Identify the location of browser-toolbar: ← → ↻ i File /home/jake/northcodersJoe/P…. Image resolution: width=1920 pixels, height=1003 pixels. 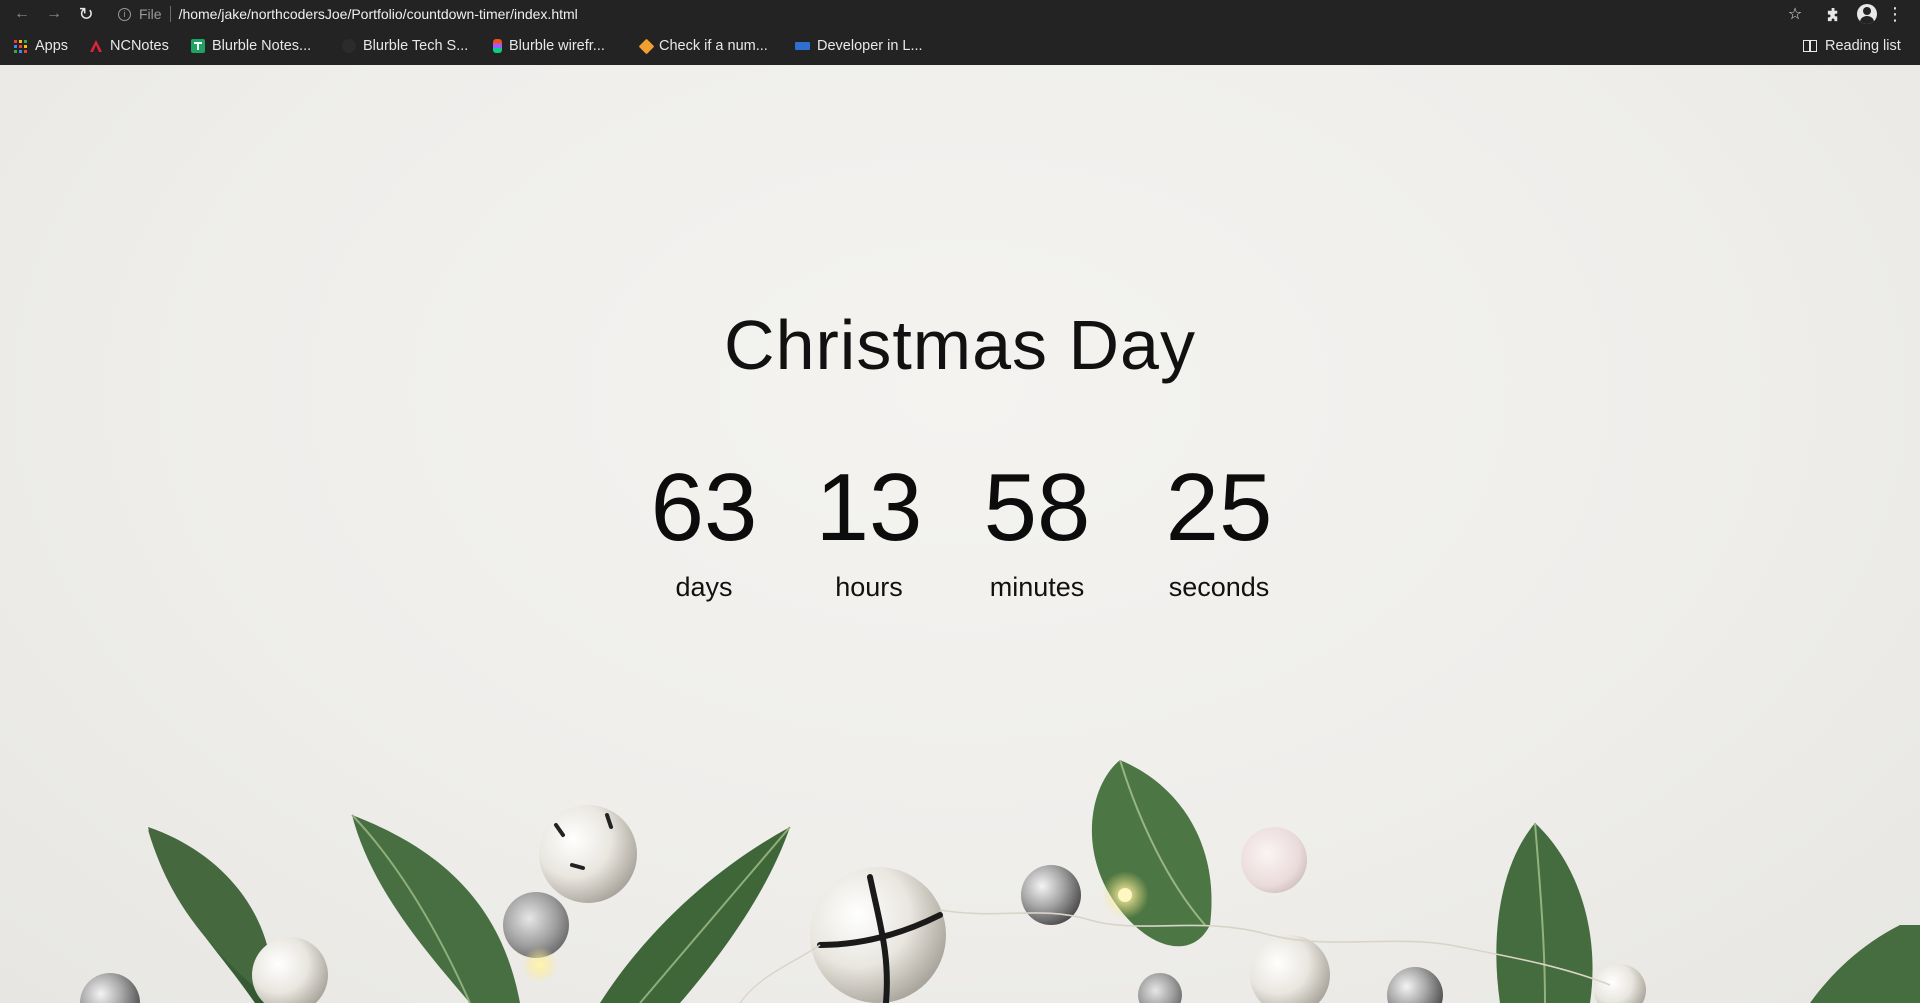
(960, 13).